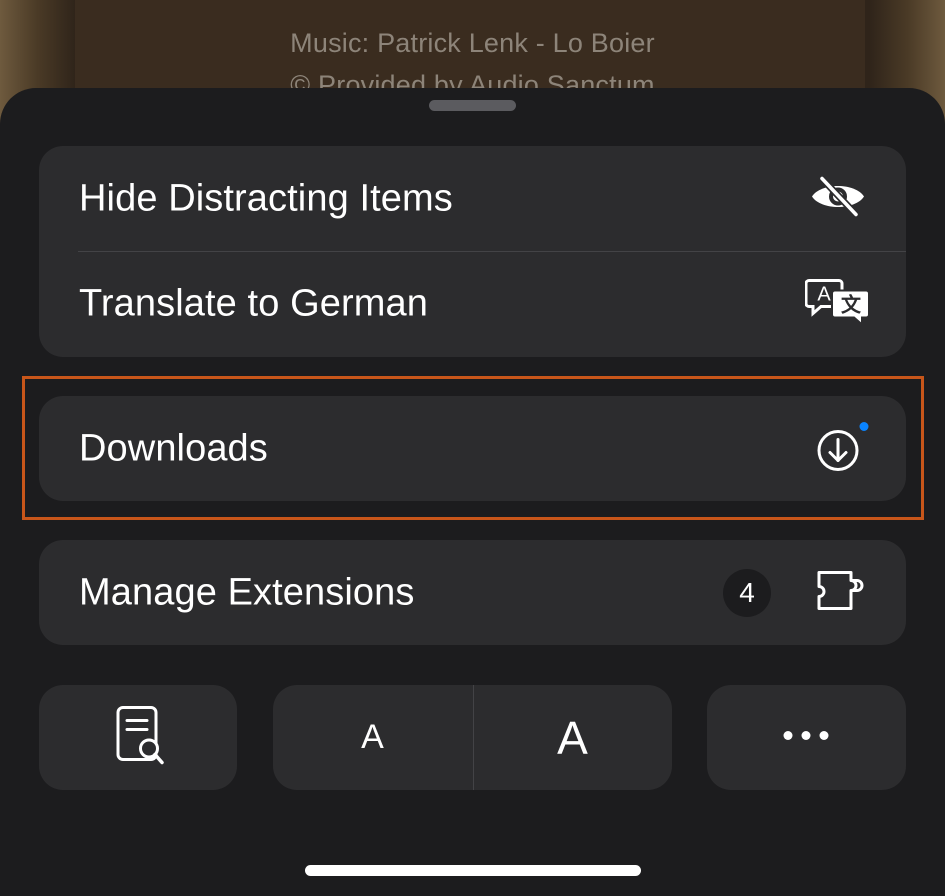 The width and height of the screenshot is (945, 896). What do you see at coordinates (472, 43) in the screenshot?
I see `background-credit-music: Music: Patrick Lenk - Lo Boier` at bounding box center [472, 43].